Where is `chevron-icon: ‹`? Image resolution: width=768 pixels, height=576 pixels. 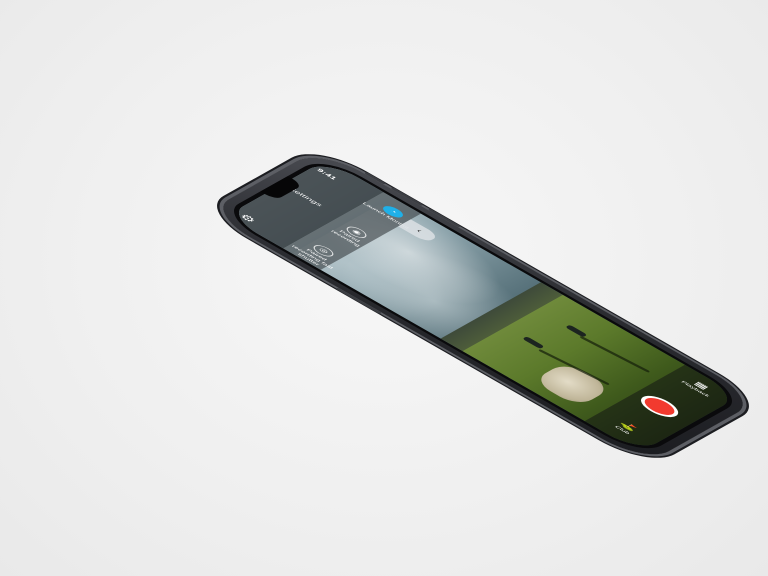
chevron-icon: ‹ is located at coordinates (419, 231).